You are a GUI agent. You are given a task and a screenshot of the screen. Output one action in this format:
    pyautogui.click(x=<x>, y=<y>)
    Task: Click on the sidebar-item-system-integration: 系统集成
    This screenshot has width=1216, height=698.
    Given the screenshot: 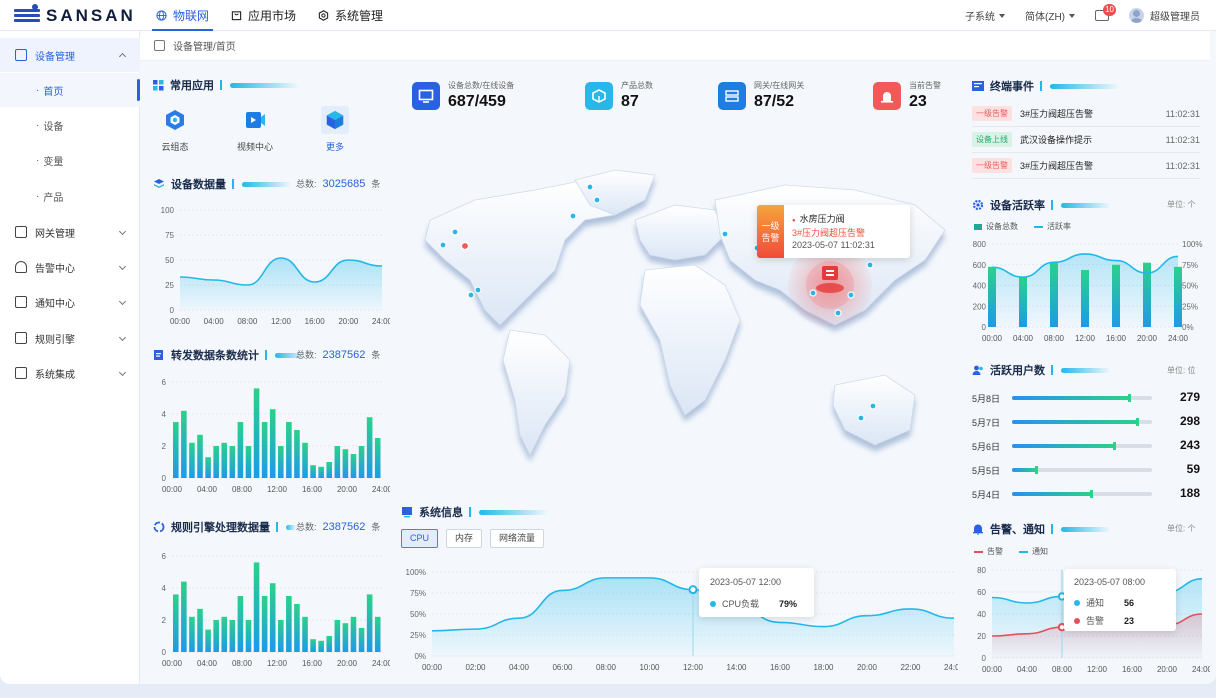 What is the action you would take?
    pyautogui.click(x=70, y=373)
    